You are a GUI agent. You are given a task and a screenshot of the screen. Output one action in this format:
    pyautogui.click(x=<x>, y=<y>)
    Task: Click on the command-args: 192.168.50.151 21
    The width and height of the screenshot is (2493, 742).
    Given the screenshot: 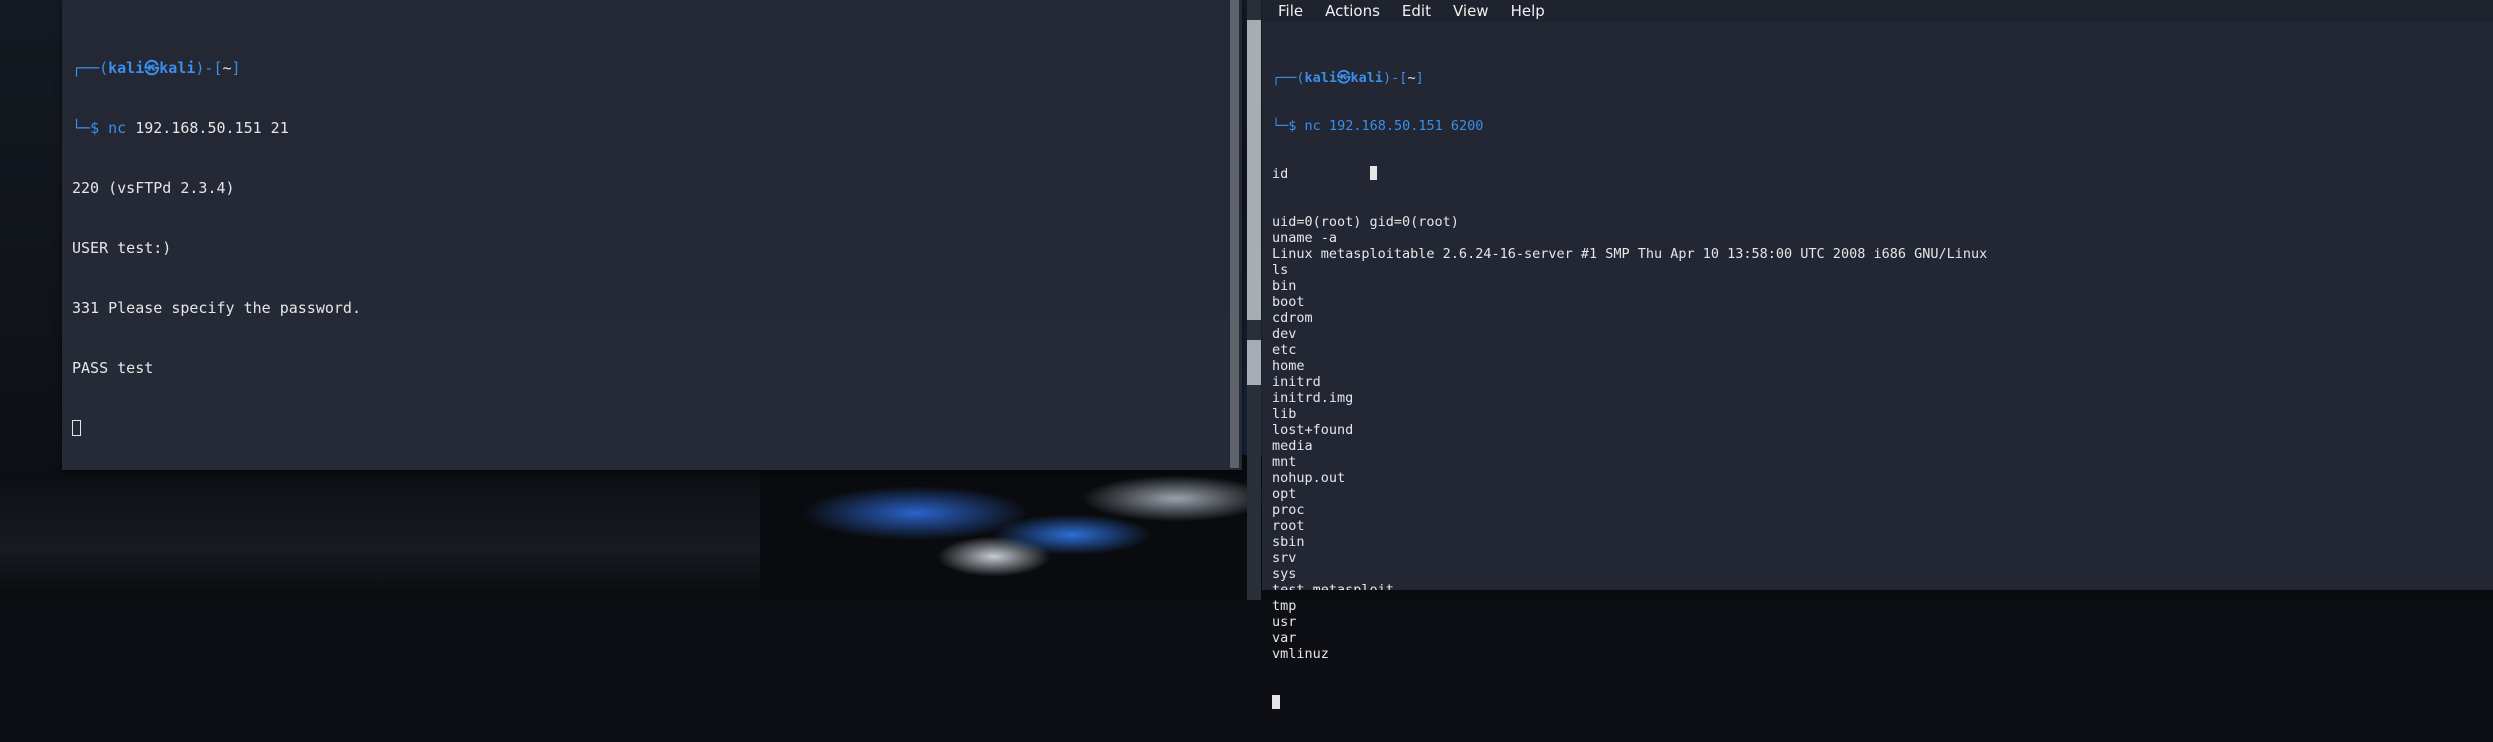 What is the action you would take?
    pyautogui.click(x=207, y=128)
    